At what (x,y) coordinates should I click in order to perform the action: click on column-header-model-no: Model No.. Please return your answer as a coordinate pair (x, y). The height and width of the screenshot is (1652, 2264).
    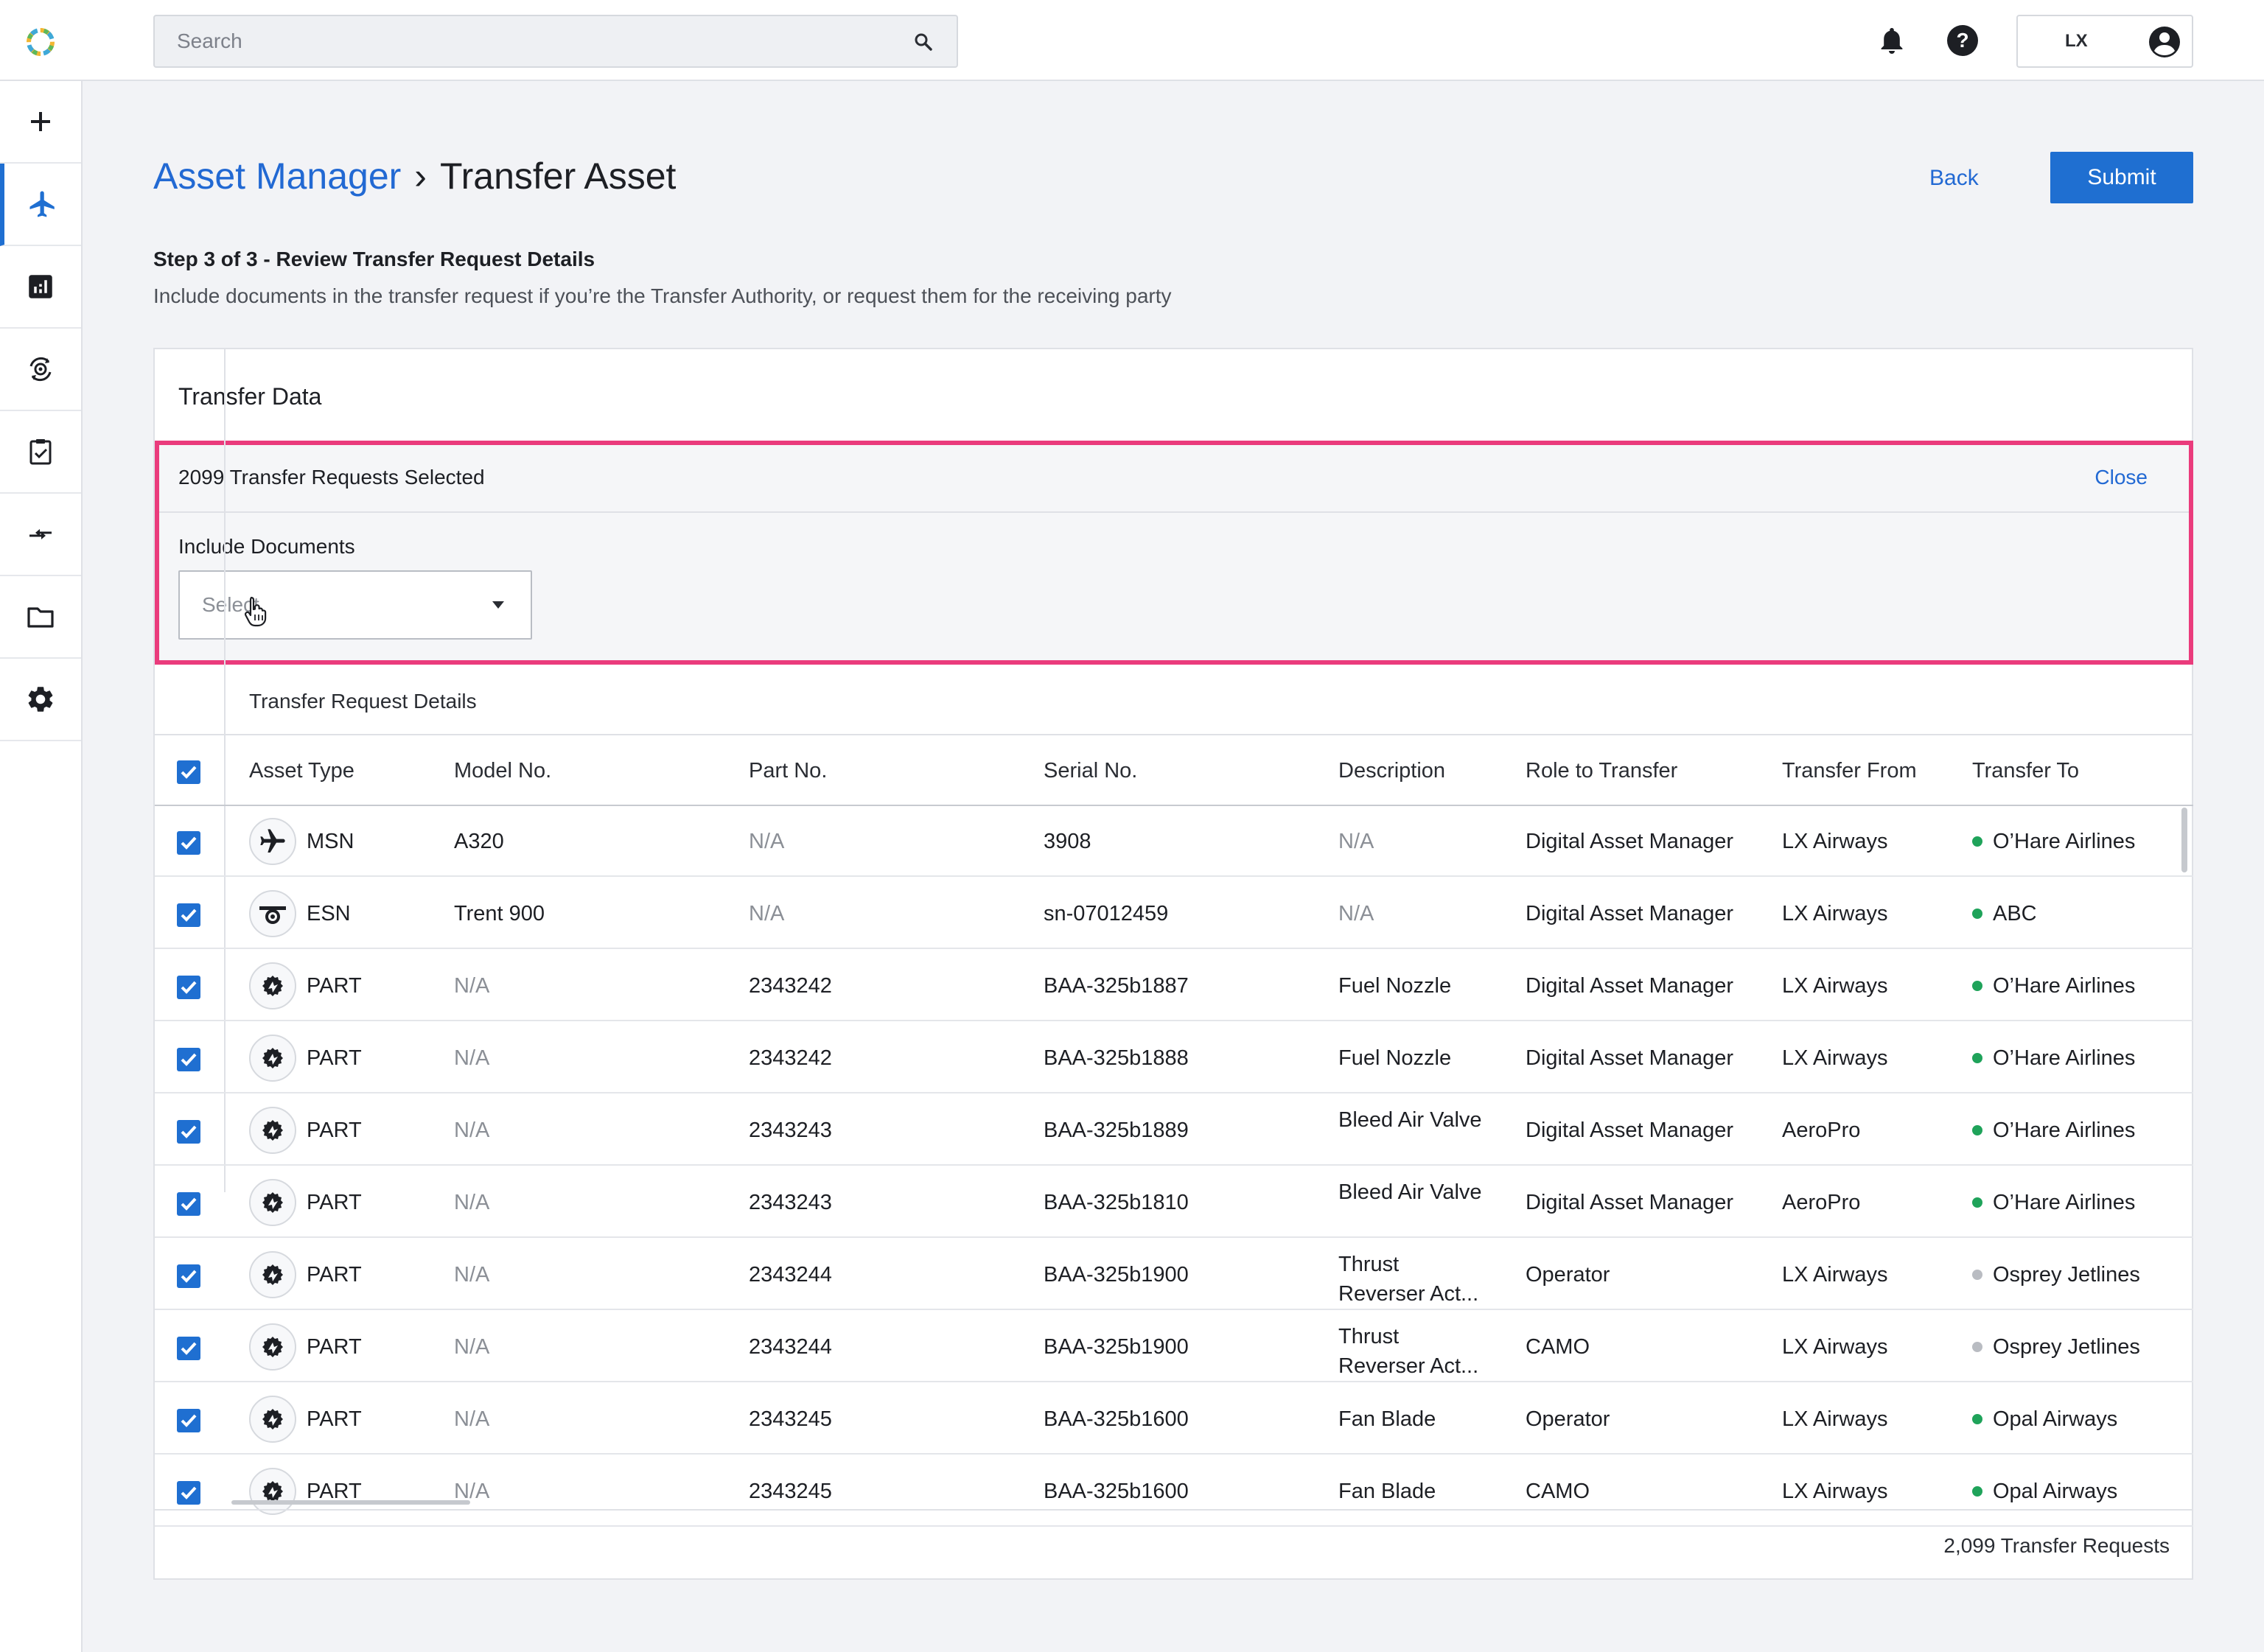
    Looking at the image, I should click on (502, 771).